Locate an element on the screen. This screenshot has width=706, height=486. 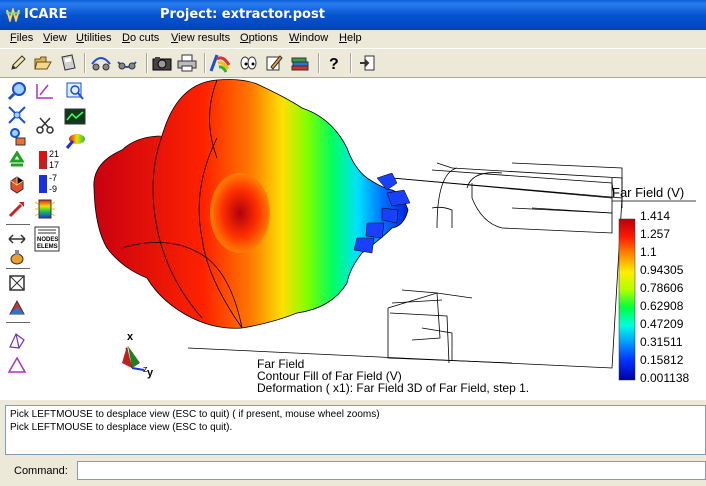
legend-value-8: 0.15812 is located at coordinates (662, 360).